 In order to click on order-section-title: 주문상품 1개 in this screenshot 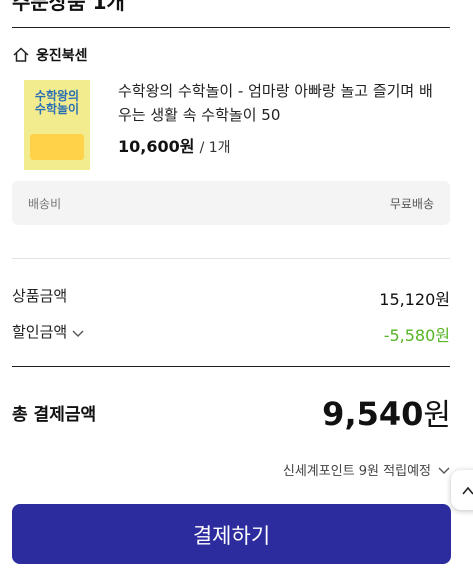, I will do `click(68, 7)`.